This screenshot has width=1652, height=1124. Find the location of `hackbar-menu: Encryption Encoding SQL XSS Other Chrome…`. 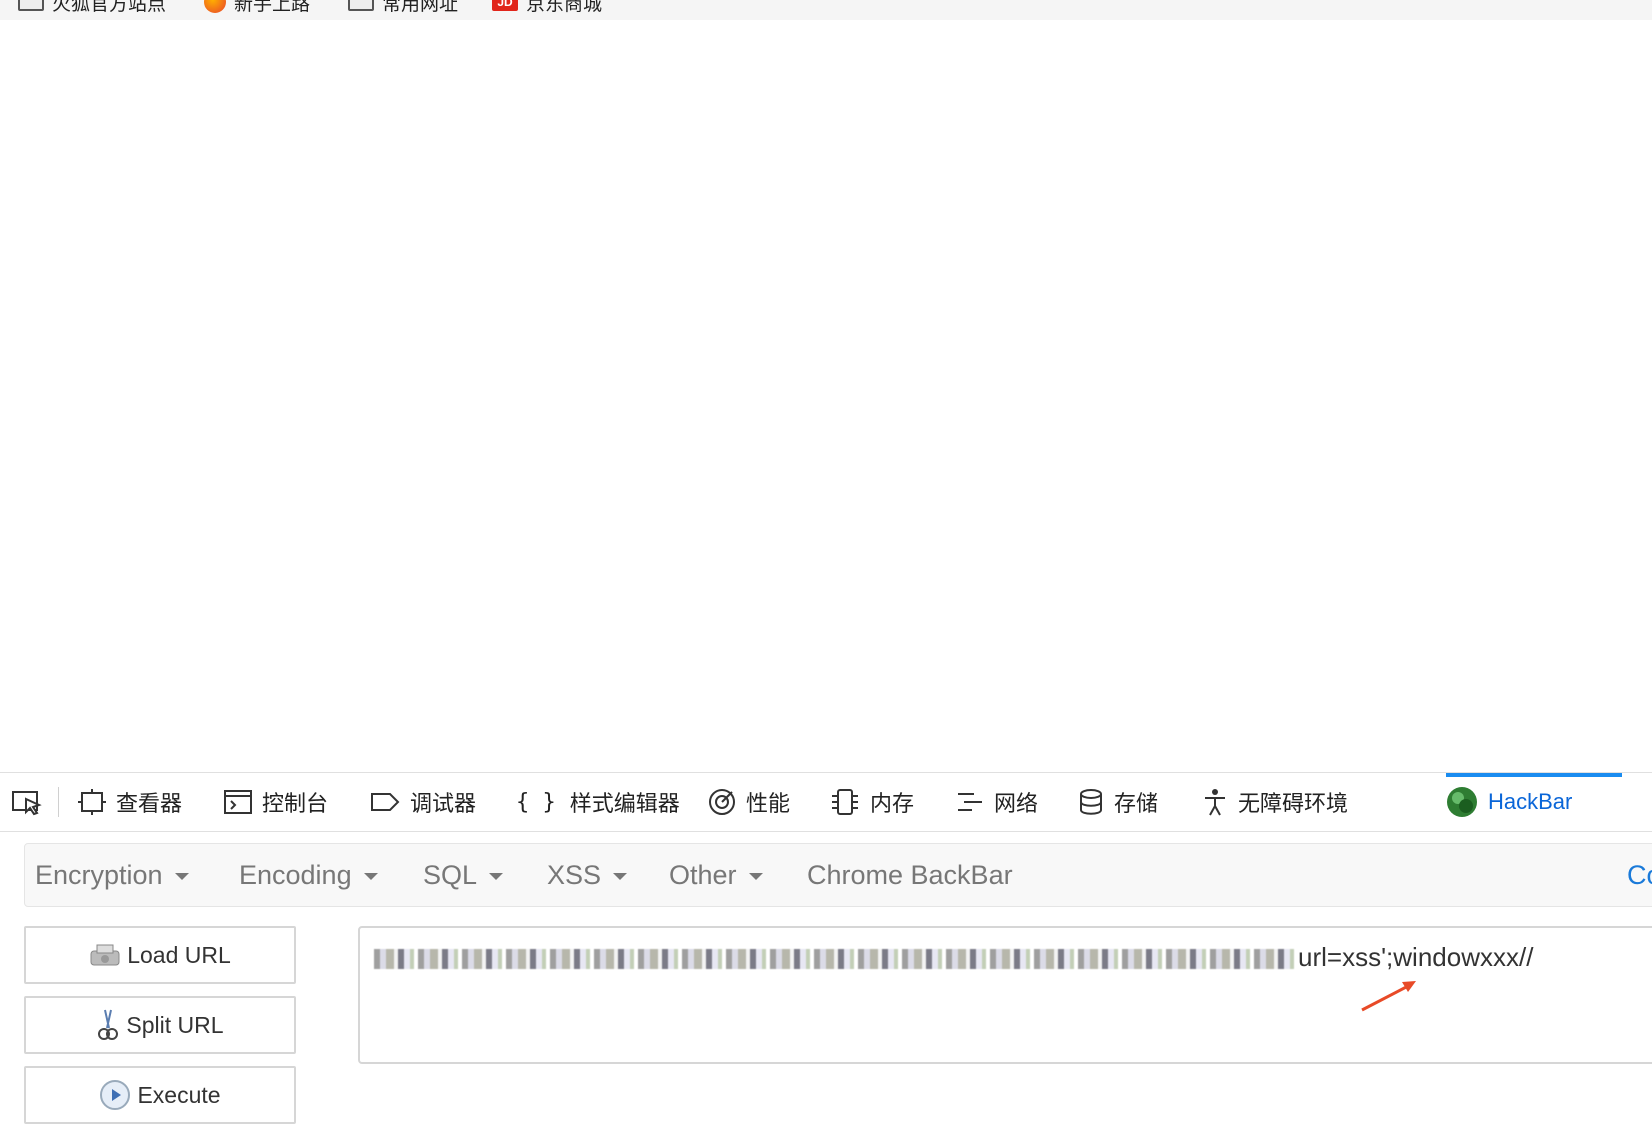

hackbar-menu: Encryption Encoding SQL XSS Other Chrome… is located at coordinates (838, 875).